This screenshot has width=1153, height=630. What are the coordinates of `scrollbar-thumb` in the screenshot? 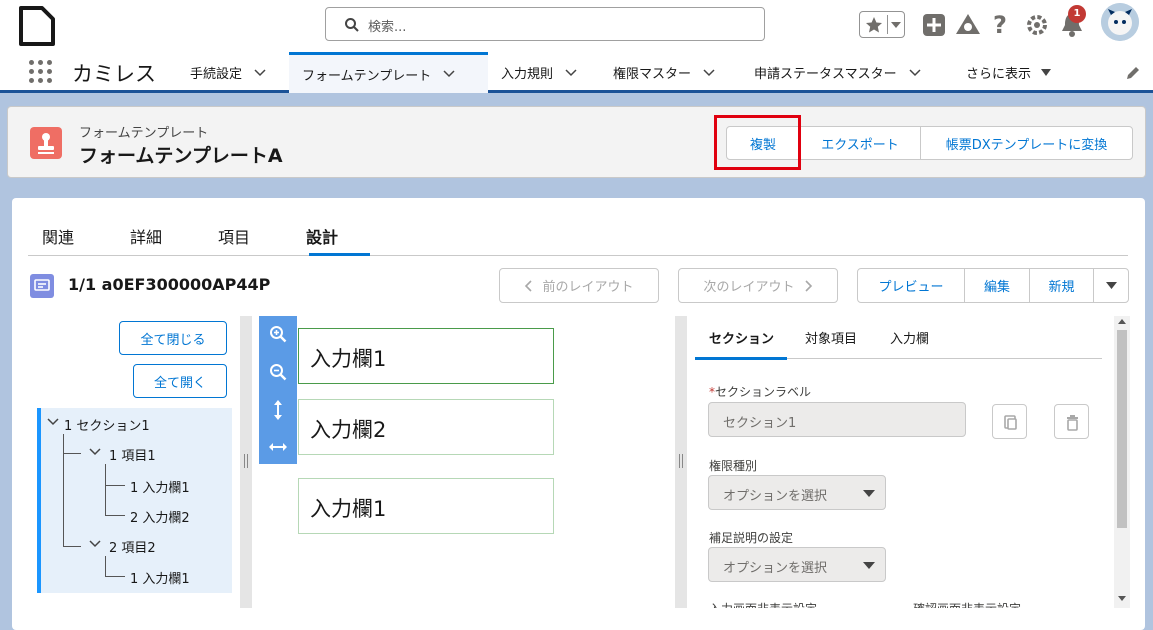 It's located at (1122, 429).